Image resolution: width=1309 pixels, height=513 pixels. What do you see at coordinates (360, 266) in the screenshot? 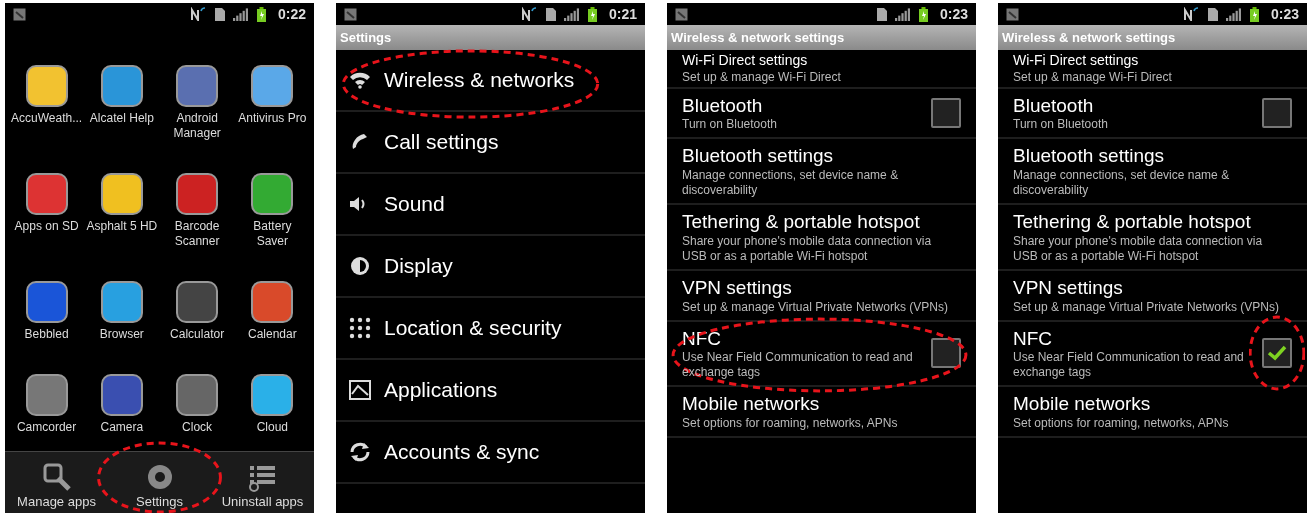
I see `brightness-icon` at bounding box center [360, 266].